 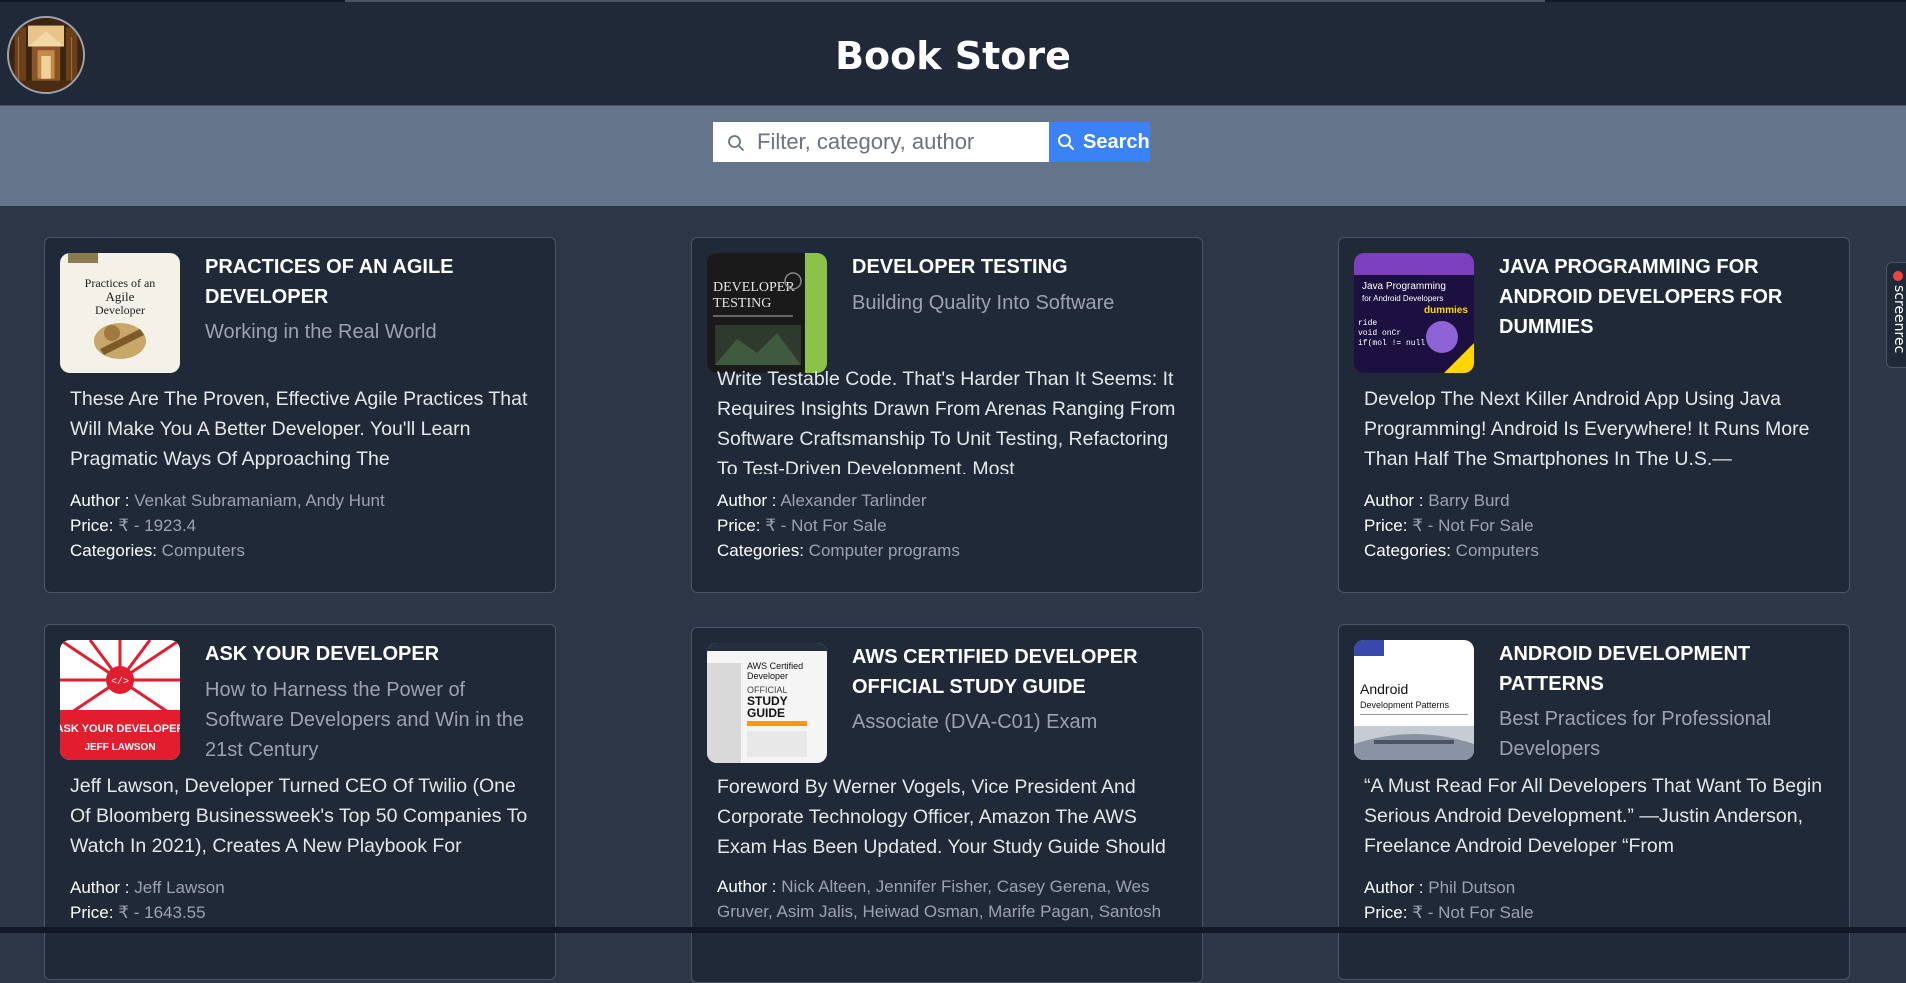 What do you see at coordinates (775, 666) in the screenshot?
I see `svg-text: AWS Certified` at bounding box center [775, 666].